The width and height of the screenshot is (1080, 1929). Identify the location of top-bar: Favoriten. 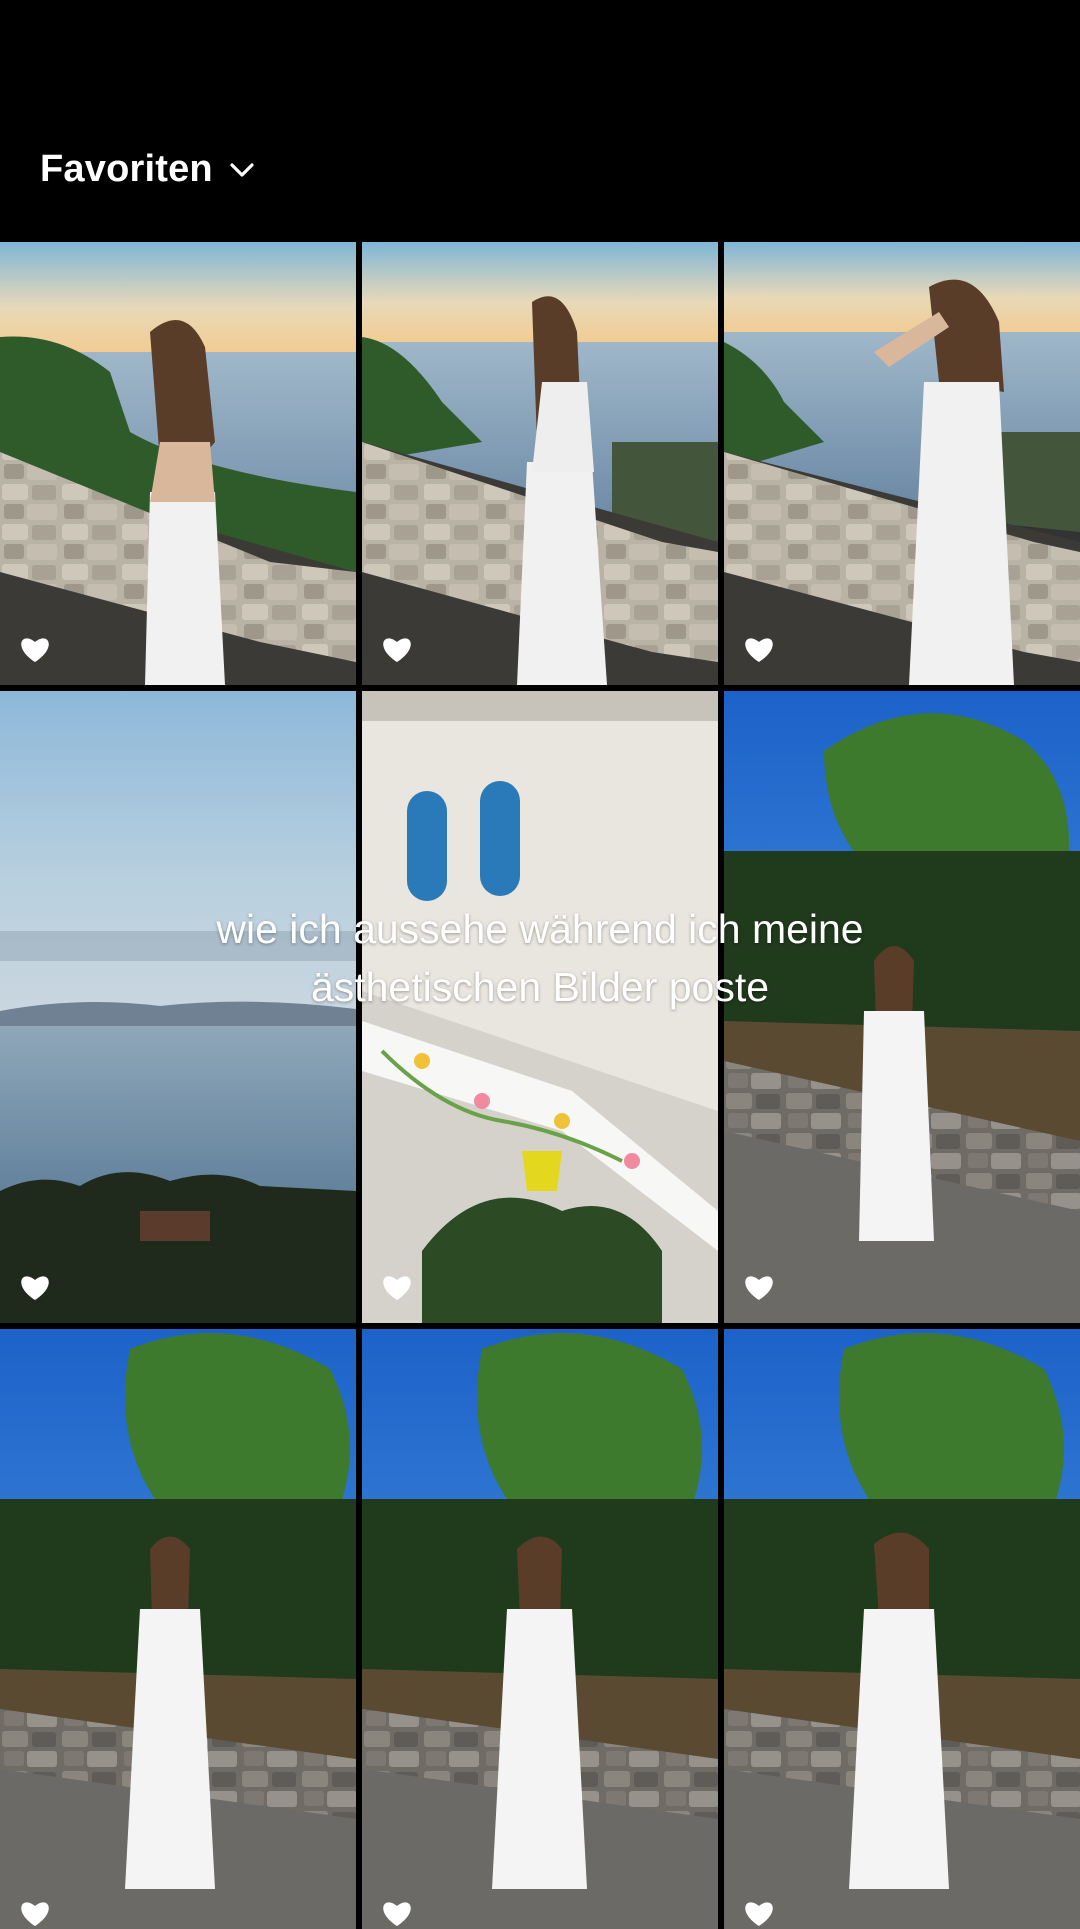
(540, 120).